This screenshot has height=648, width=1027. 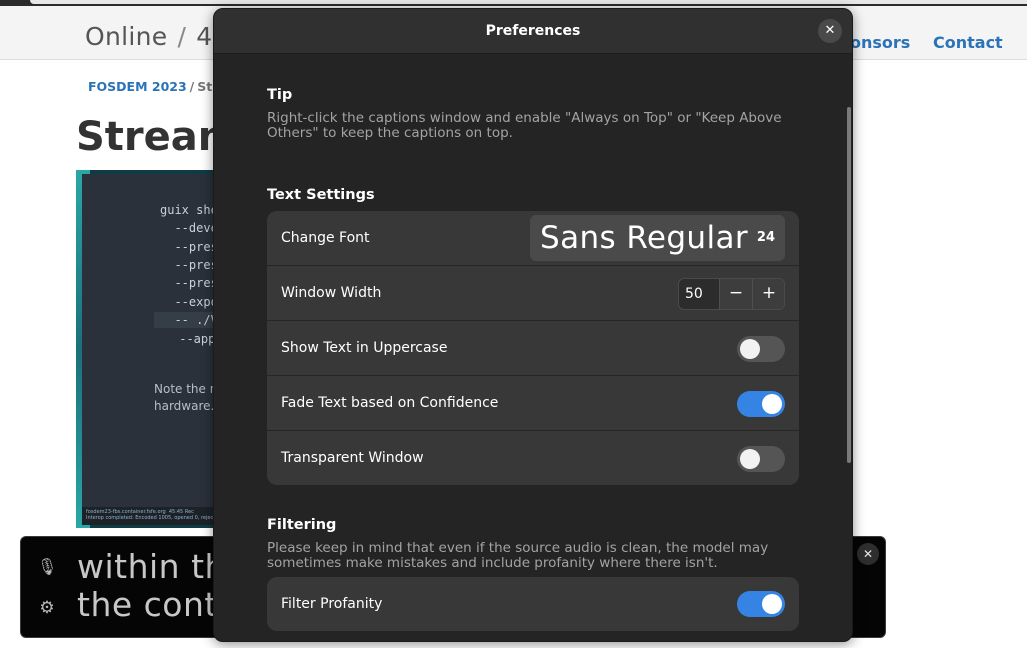 What do you see at coordinates (352, 458) in the screenshot?
I see `transparent-label: Transparent Window` at bounding box center [352, 458].